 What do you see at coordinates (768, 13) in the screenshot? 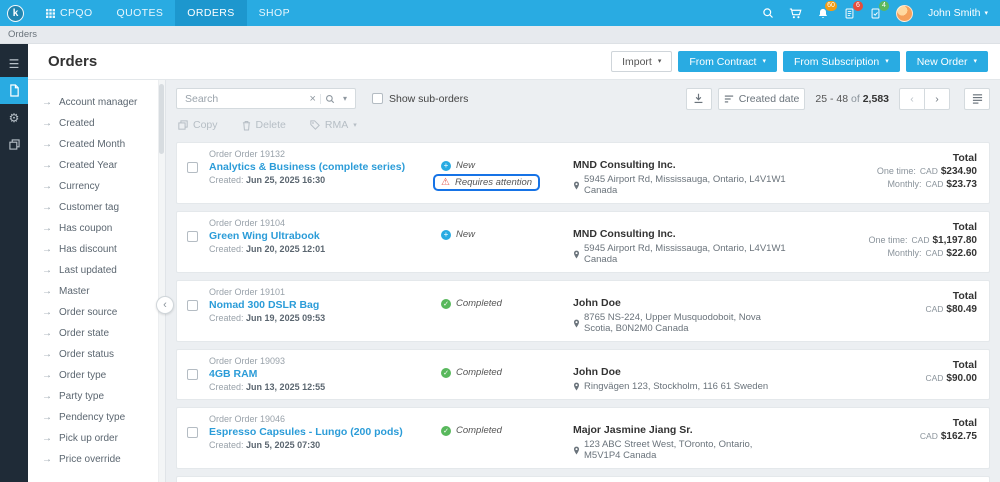
I see `search-icon` at bounding box center [768, 13].